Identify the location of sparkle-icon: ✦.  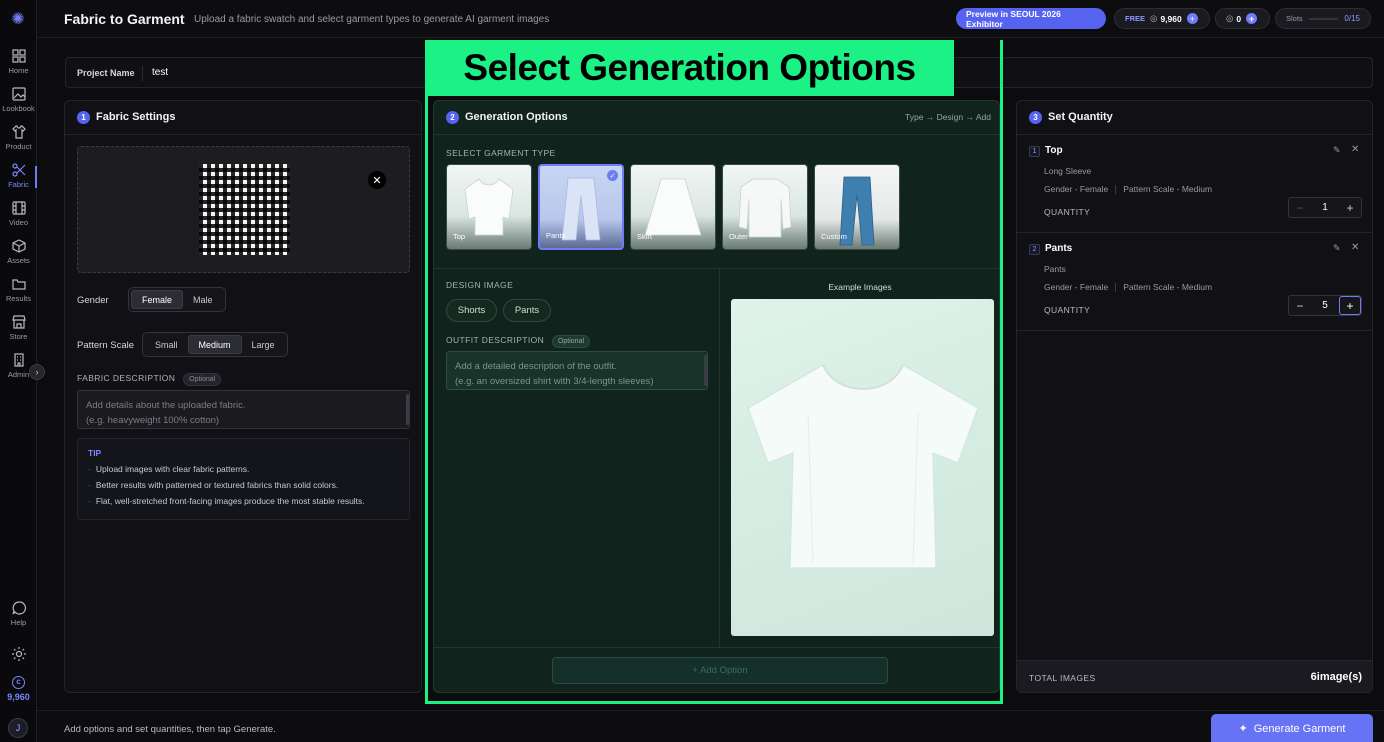
(1243, 729).